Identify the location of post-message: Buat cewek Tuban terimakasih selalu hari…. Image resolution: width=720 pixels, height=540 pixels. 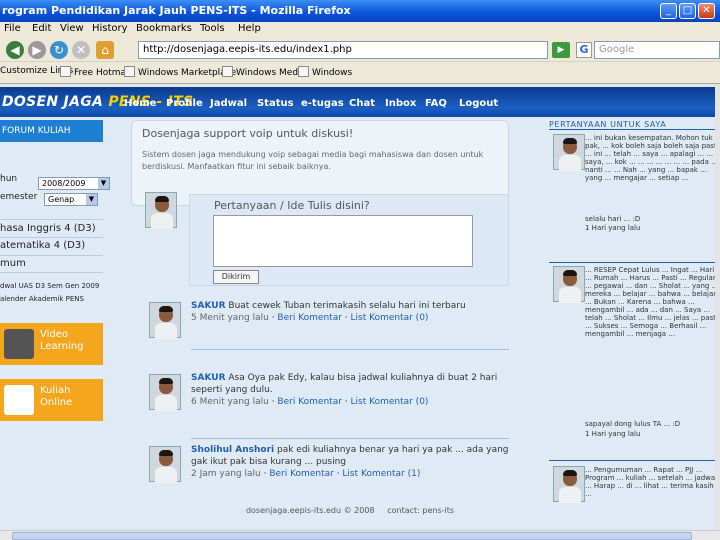
(347, 306).